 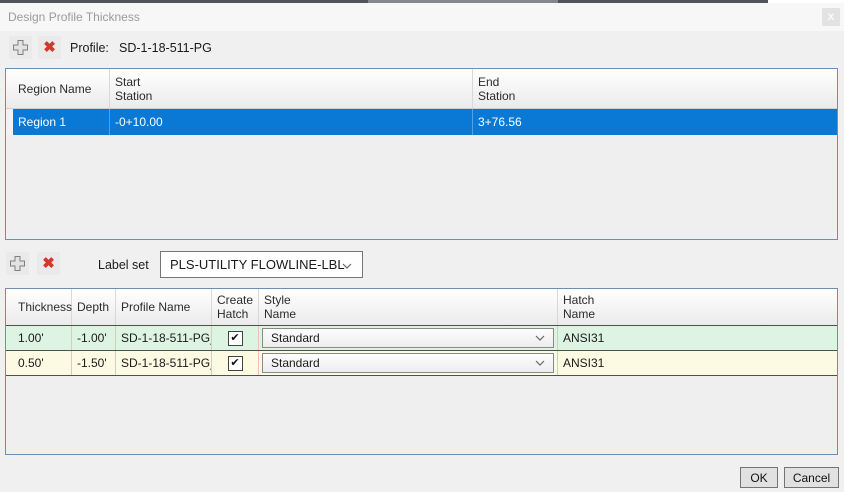 I want to click on cell-end-station: 3+76.56, so click(x=655, y=122).